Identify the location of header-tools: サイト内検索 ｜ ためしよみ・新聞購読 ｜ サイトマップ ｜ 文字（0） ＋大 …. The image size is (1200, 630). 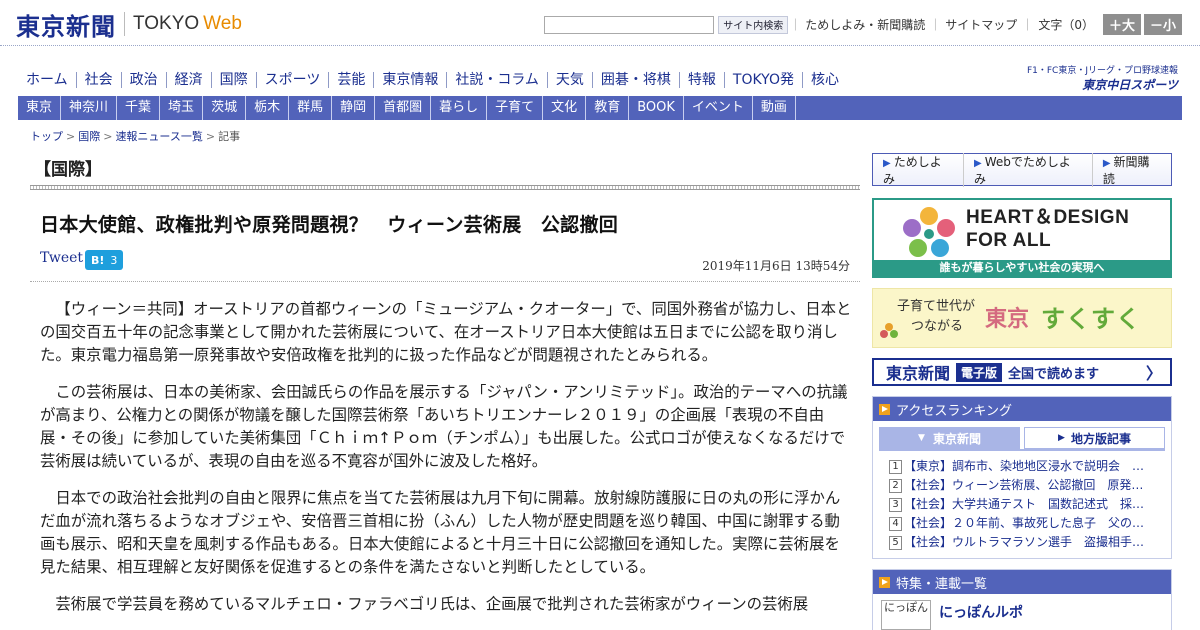
(863, 24).